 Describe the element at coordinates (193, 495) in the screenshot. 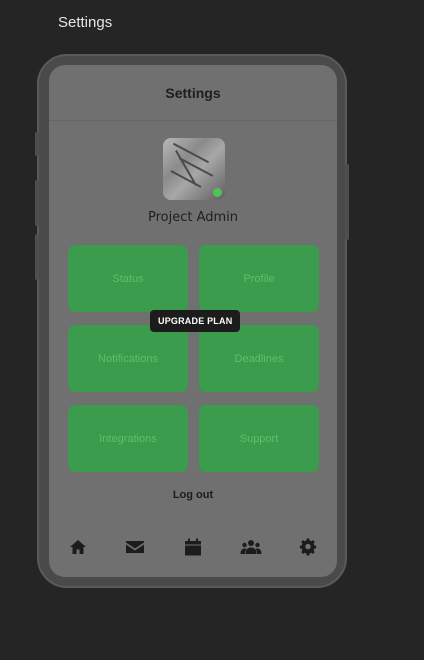

I see `logout-button: Log out` at that location.